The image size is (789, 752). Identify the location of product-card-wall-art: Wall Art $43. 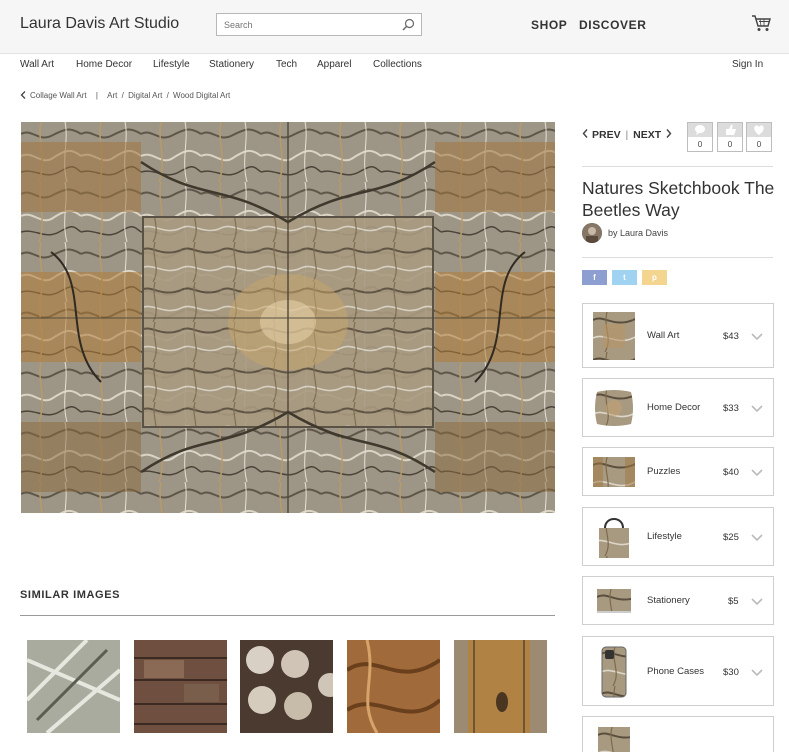
(678, 335).